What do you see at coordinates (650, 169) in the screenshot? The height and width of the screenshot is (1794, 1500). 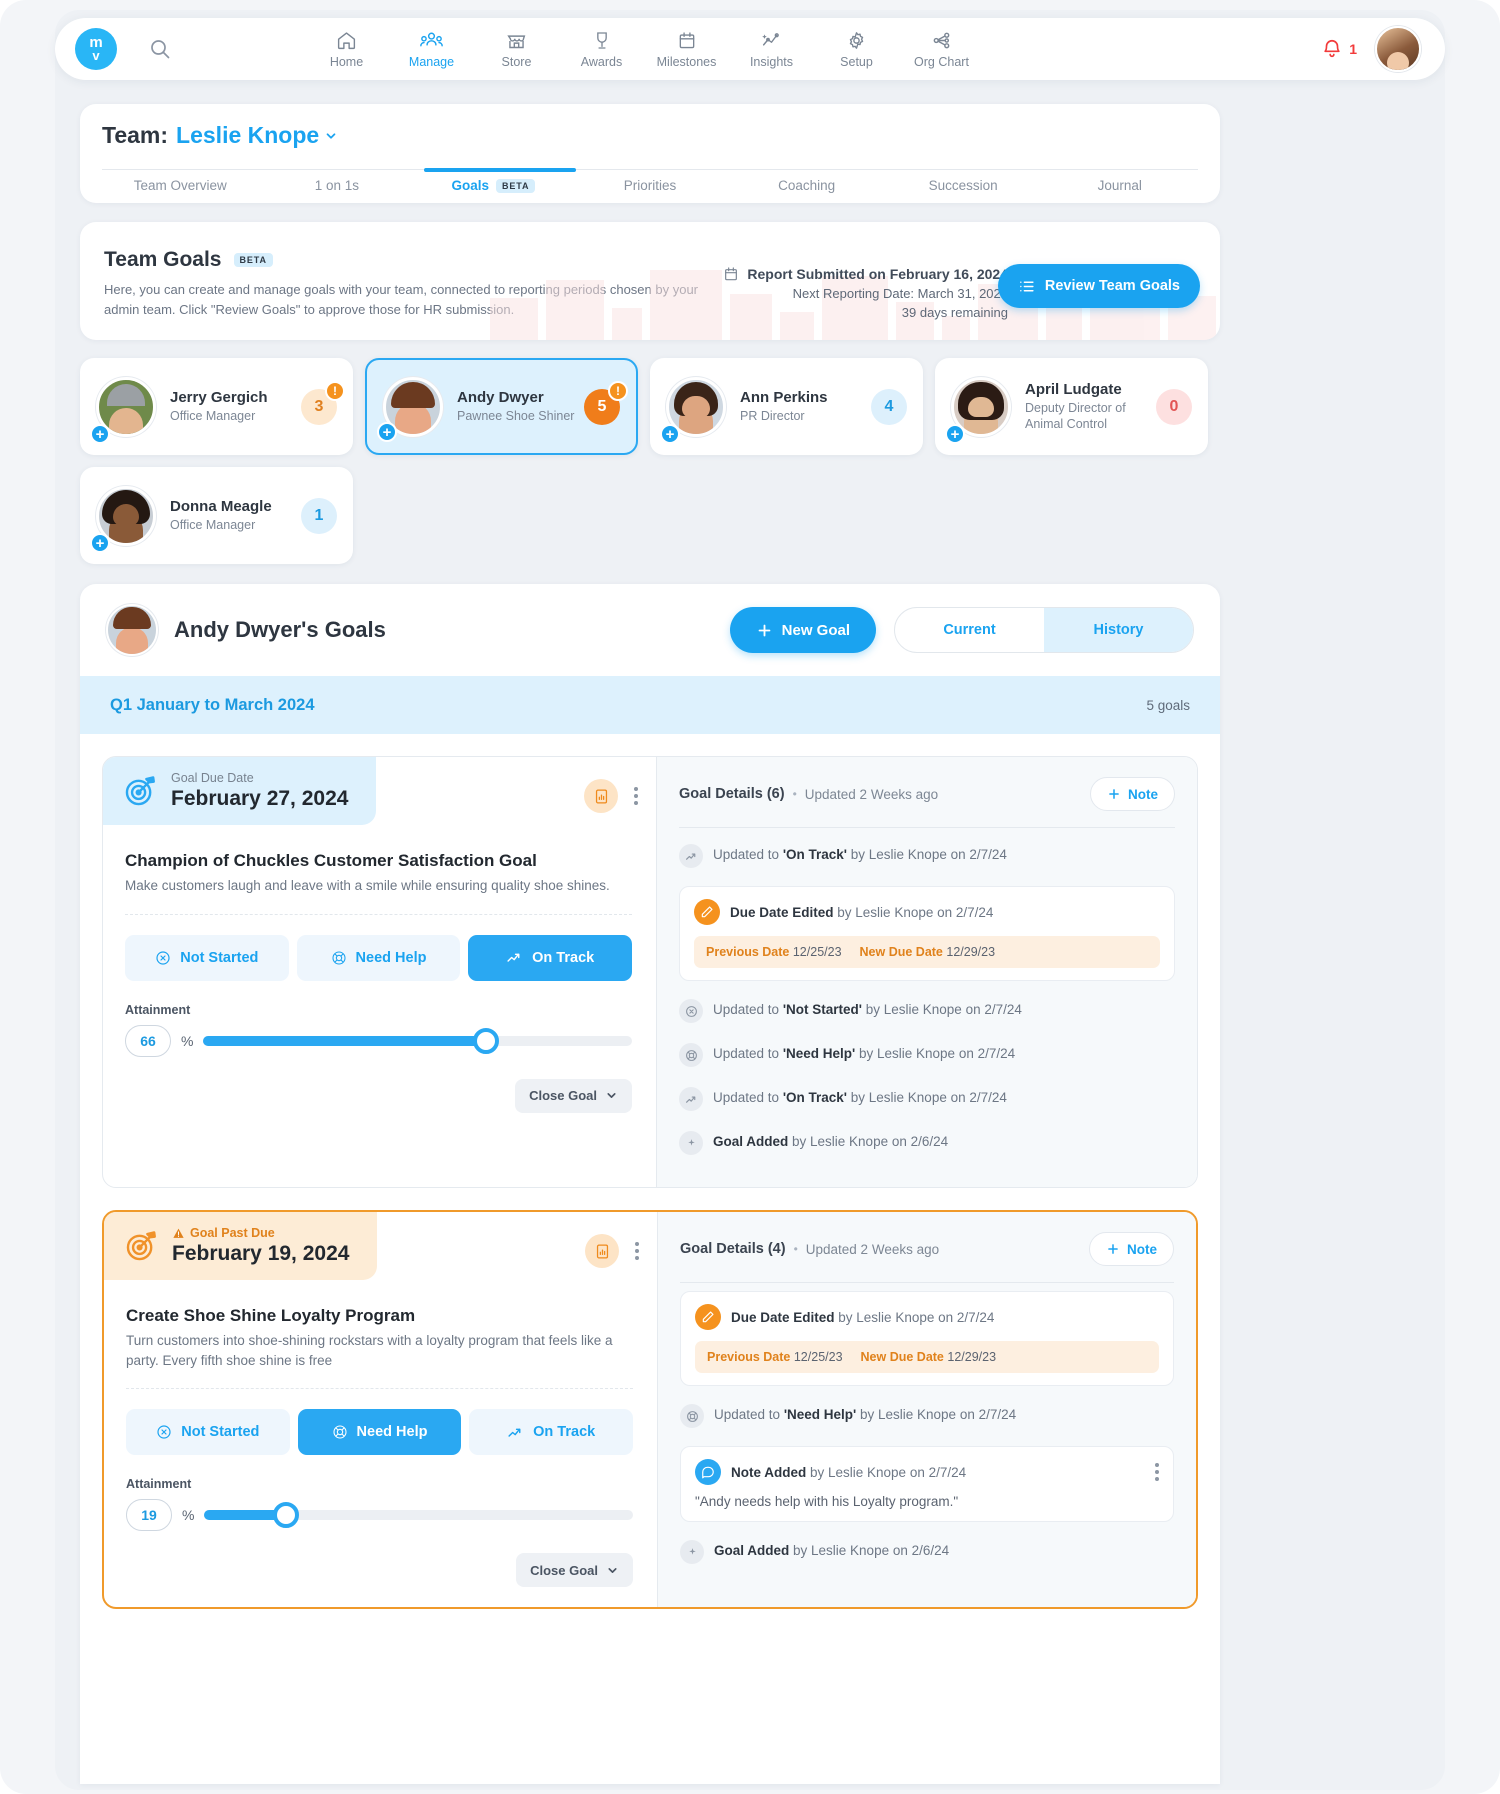 I see `tabs-divider` at bounding box center [650, 169].